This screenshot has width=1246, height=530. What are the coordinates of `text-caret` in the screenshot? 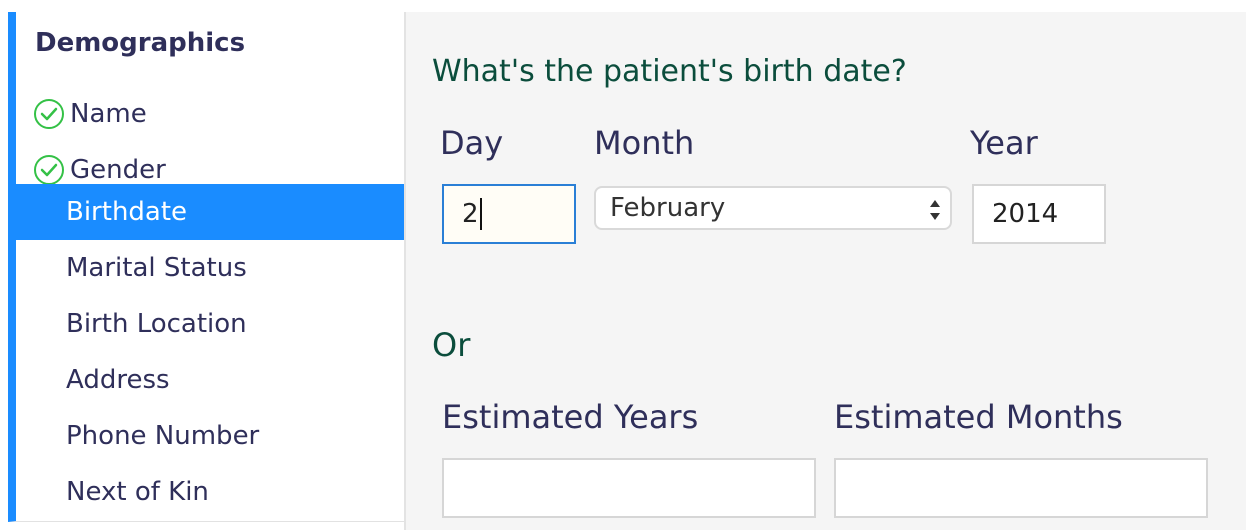 It's located at (480, 214).